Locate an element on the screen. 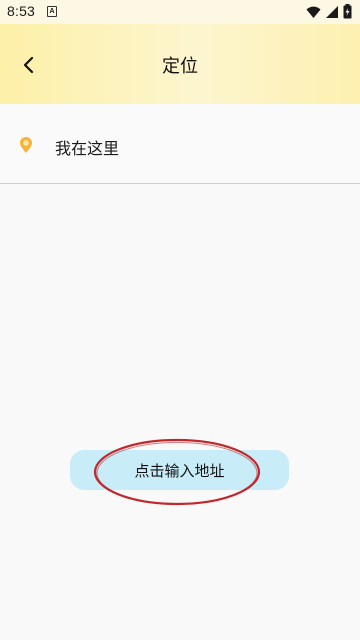 Image resolution: width=360 pixels, height=640 pixels. current-location-label: 我在这里 is located at coordinates (87, 148).